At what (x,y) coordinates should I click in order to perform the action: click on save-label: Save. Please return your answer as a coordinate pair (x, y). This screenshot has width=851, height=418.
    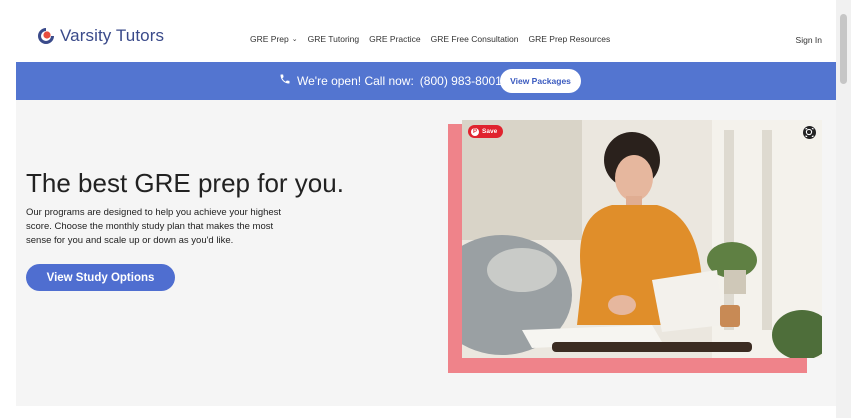
    Looking at the image, I should click on (490, 131).